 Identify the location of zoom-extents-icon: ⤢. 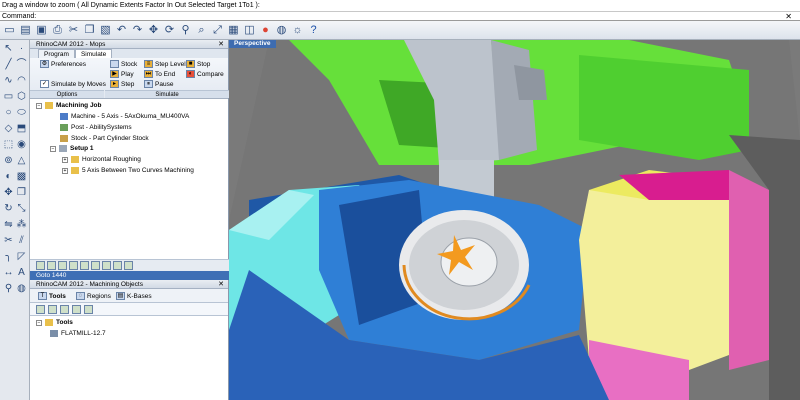
(217, 30).